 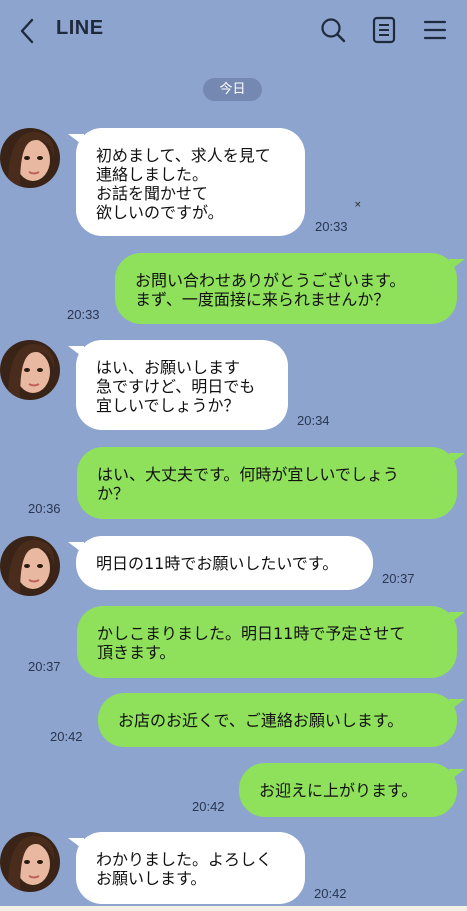 What do you see at coordinates (232, 89) in the screenshot?
I see `date-separator: 今日` at bounding box center [232, 89].